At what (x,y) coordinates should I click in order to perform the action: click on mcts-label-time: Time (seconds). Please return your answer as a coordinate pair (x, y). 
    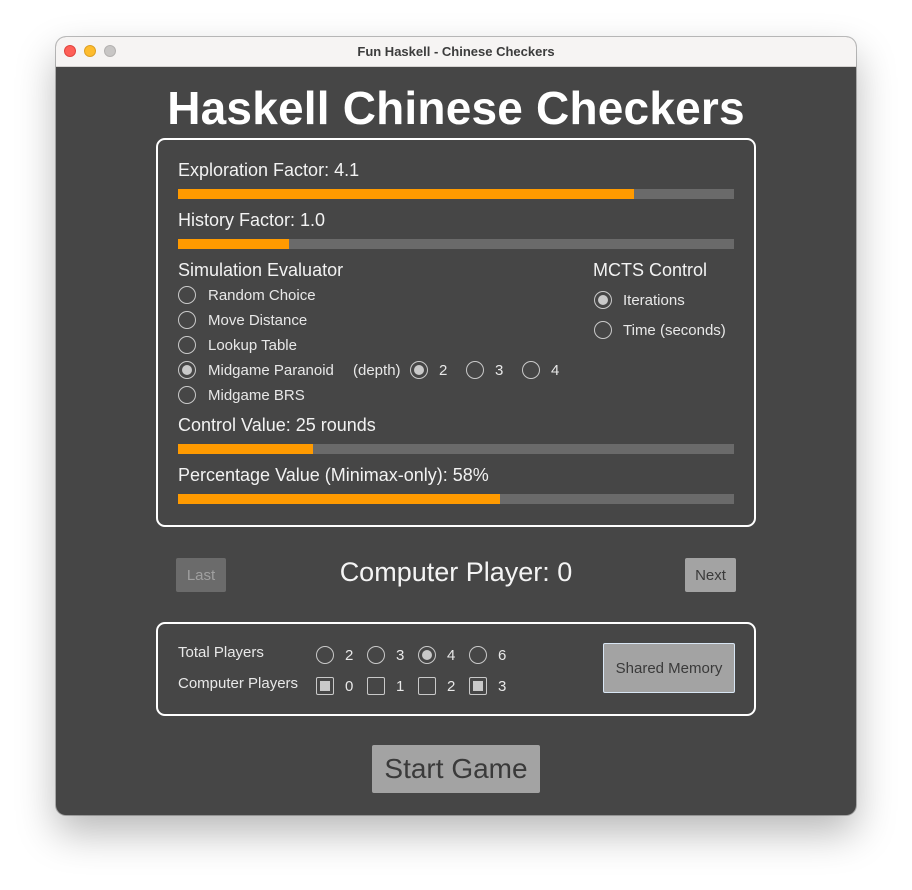
    Looking at the image, I should click on (674, 330).